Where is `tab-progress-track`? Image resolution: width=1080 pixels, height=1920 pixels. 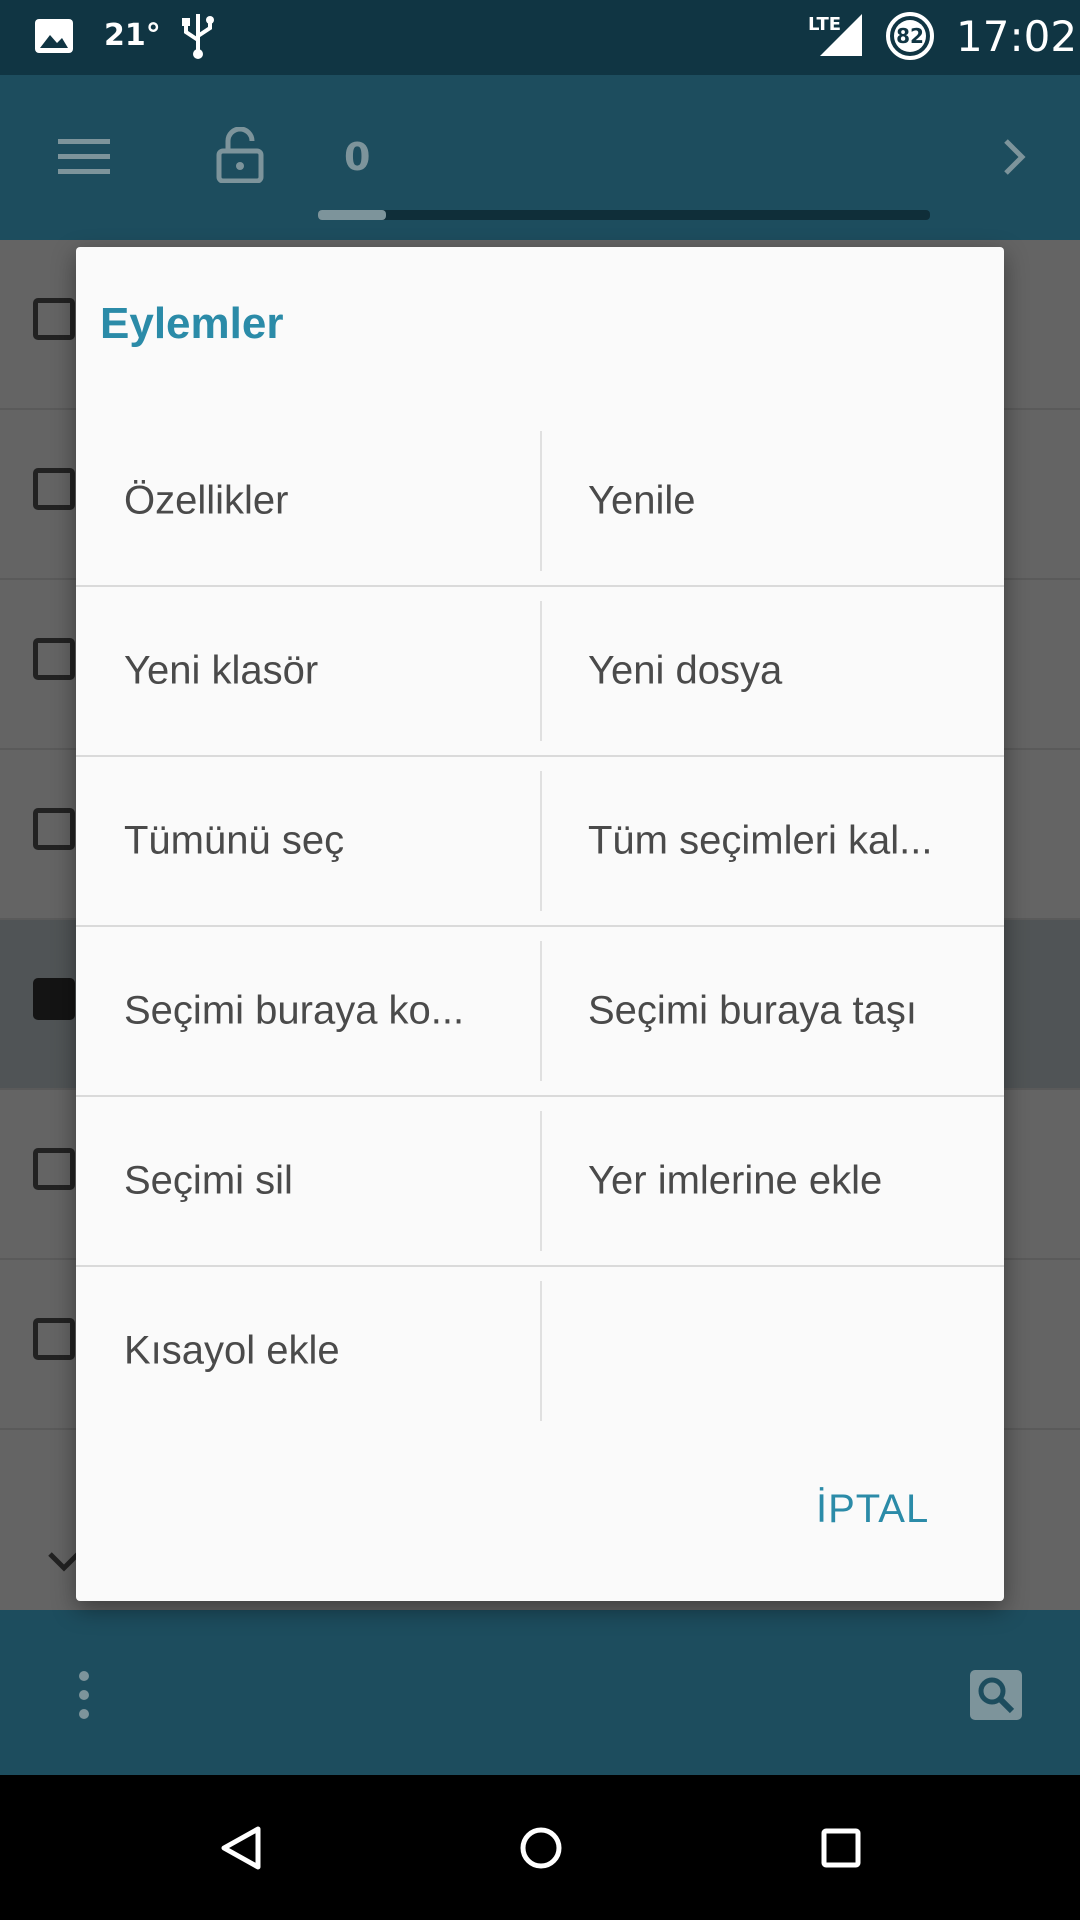 tab-progress-track is located at coordinates (624, 215).